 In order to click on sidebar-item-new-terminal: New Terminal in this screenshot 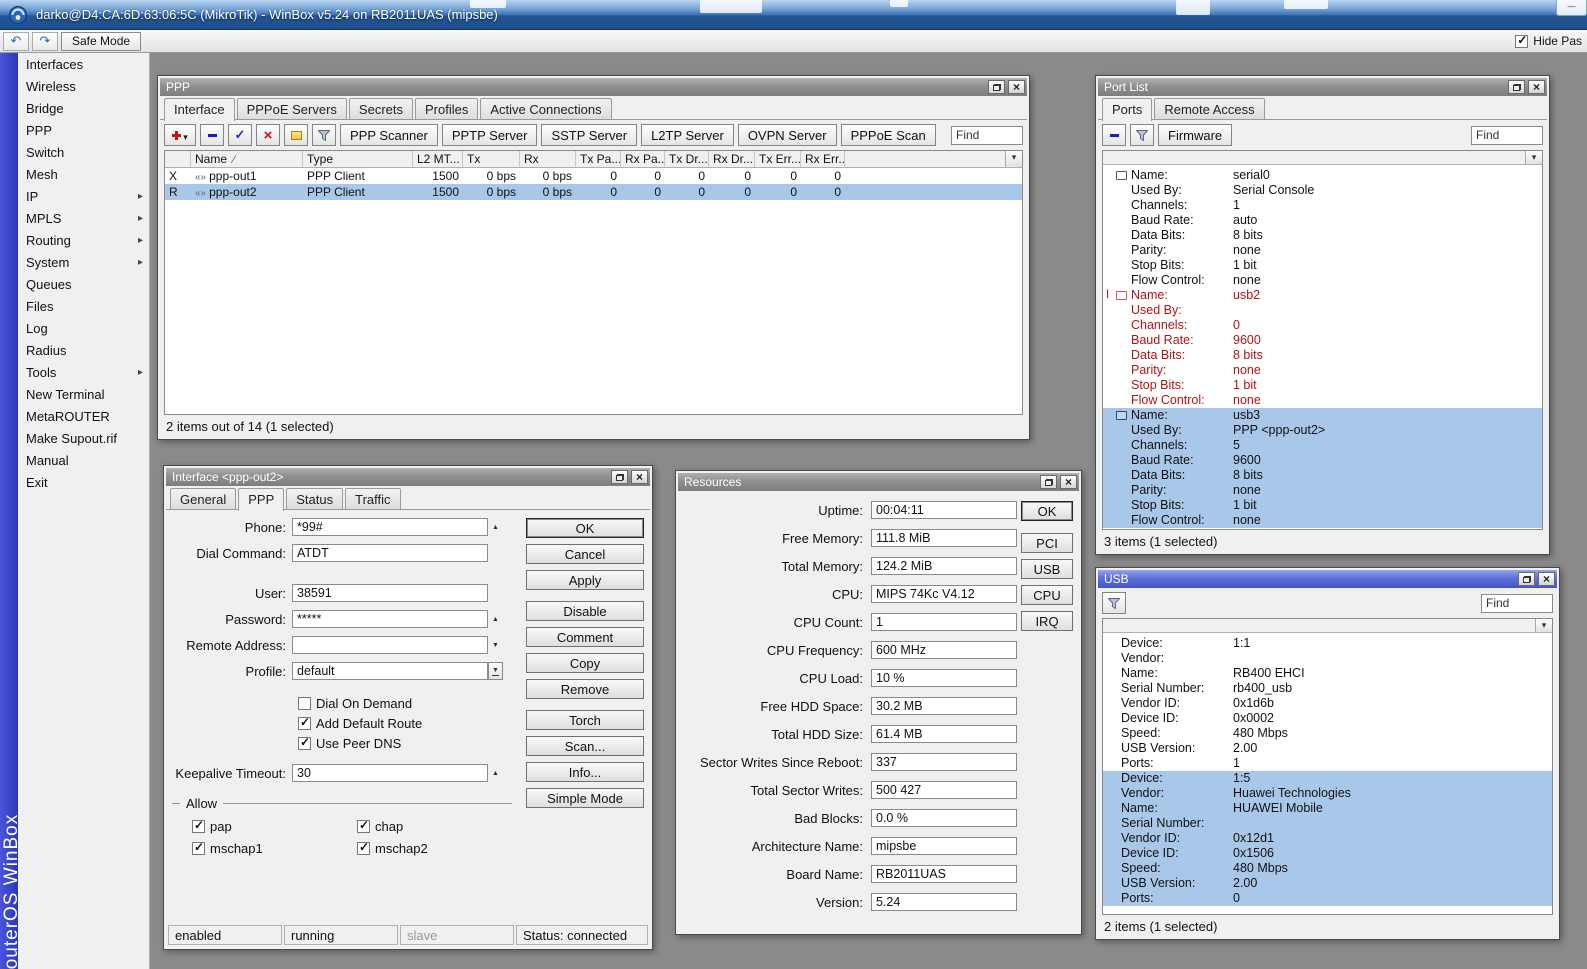, I will do `click(83, 394)`.